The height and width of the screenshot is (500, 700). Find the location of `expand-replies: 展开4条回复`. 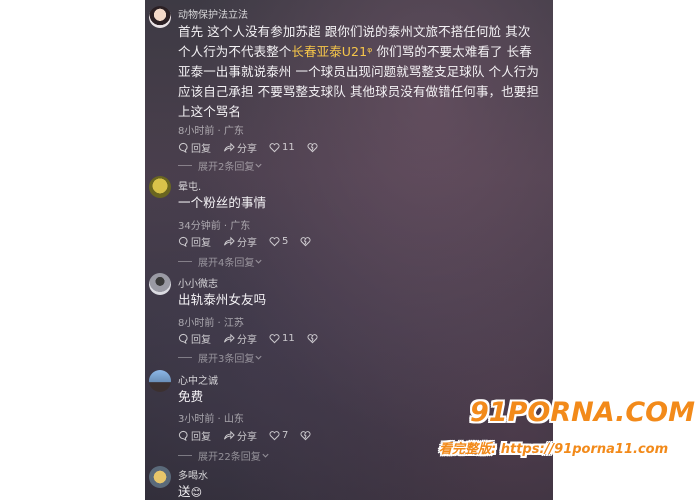

expand-replies: 展开4条回复 is located at coordinates (220, 261).